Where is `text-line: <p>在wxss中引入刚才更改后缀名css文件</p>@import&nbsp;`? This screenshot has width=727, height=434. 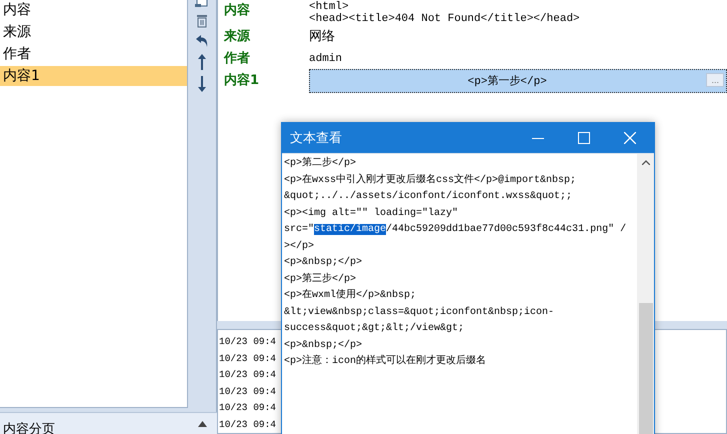 text-line: <p>在wxss中引入刚才更改后缀名css文件</p>@import&nbsp; is located at coordinates (431, 180).